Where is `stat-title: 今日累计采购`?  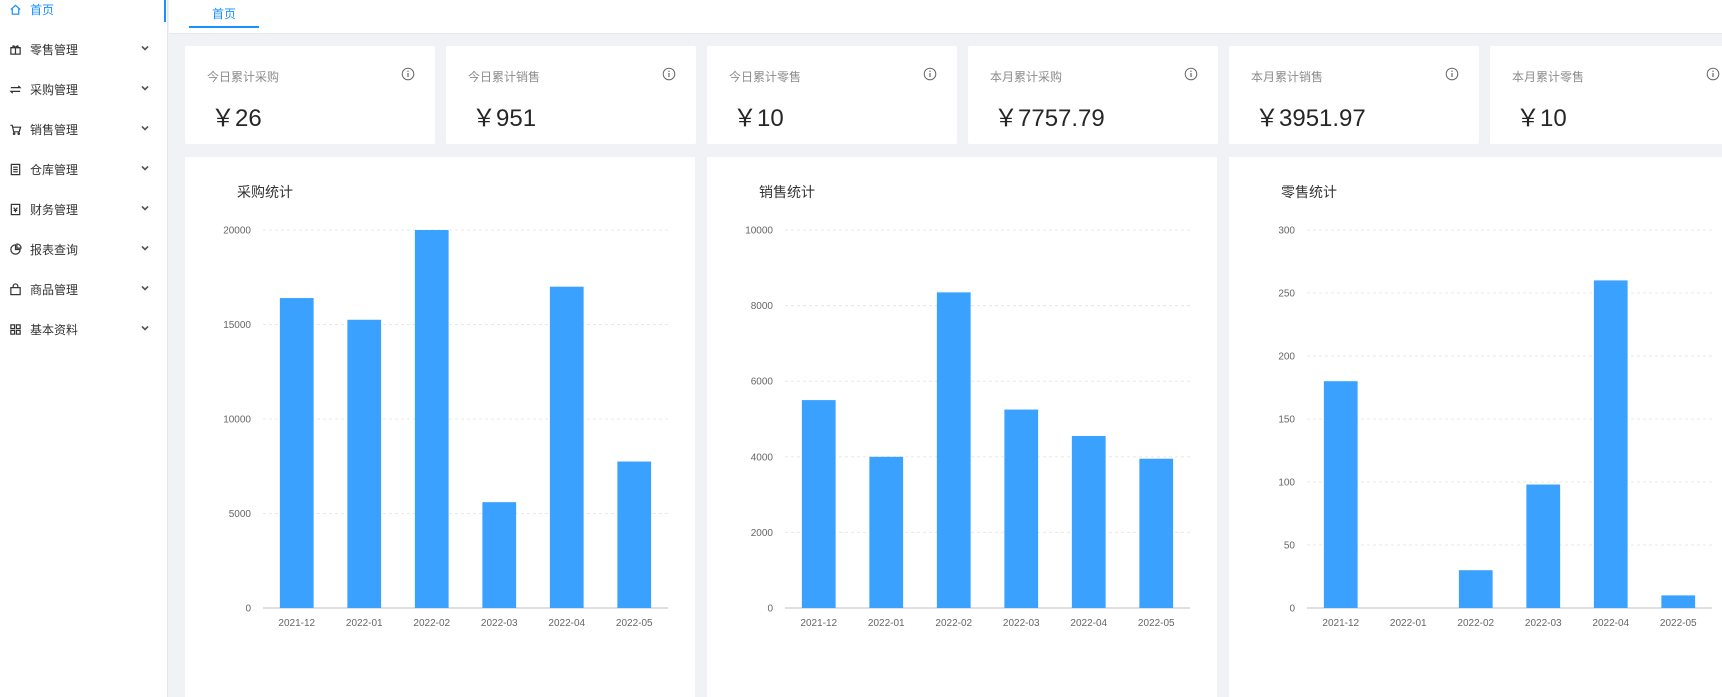
stat-title: 今日累计采购 is located at coordinates (243, 77).